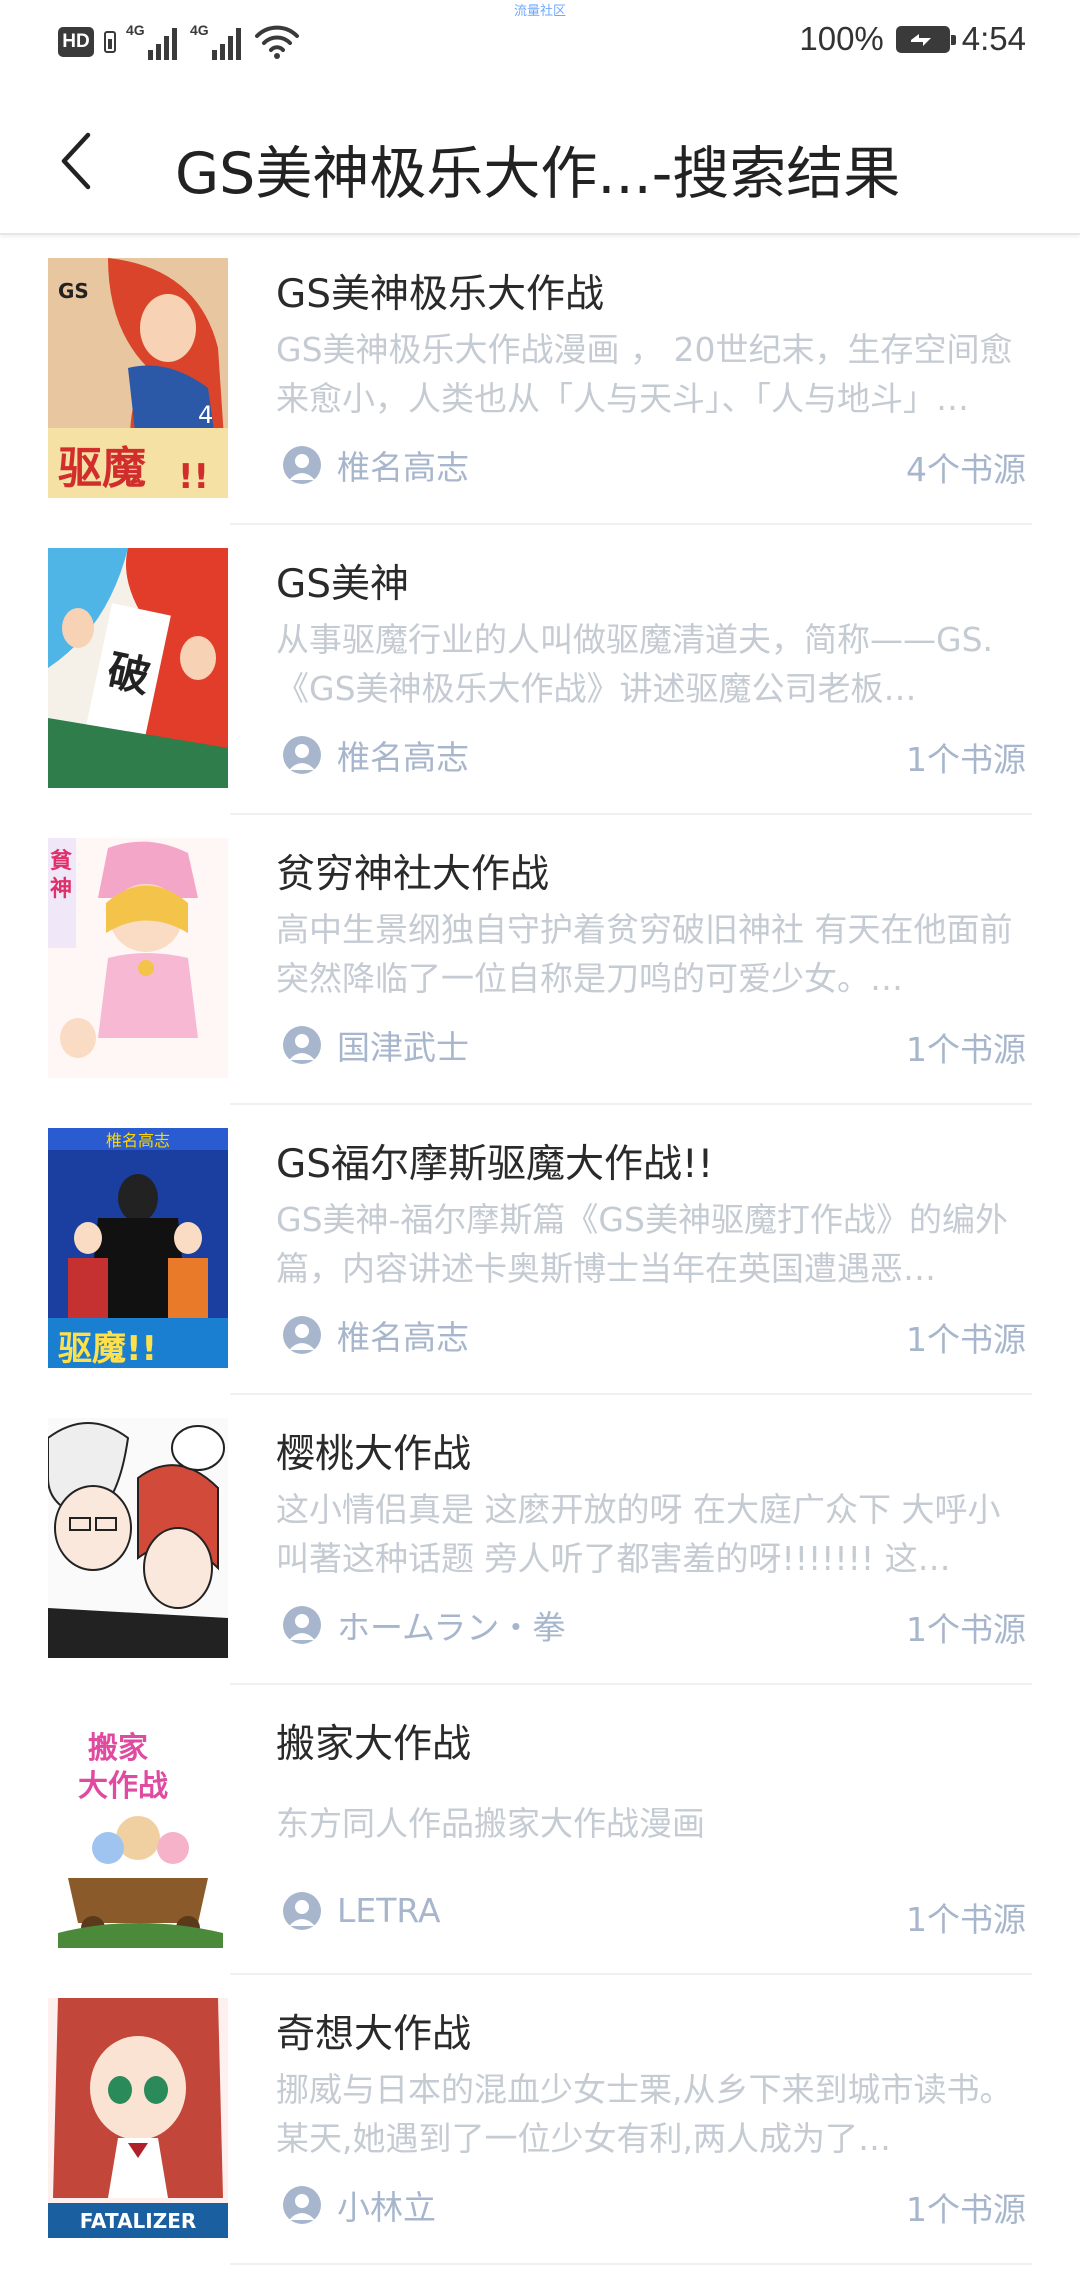  What do you see at coordinates (539, 11) in the screenshot?
I see `status-center-note: 流量社区` at bounding box center [539, 11].